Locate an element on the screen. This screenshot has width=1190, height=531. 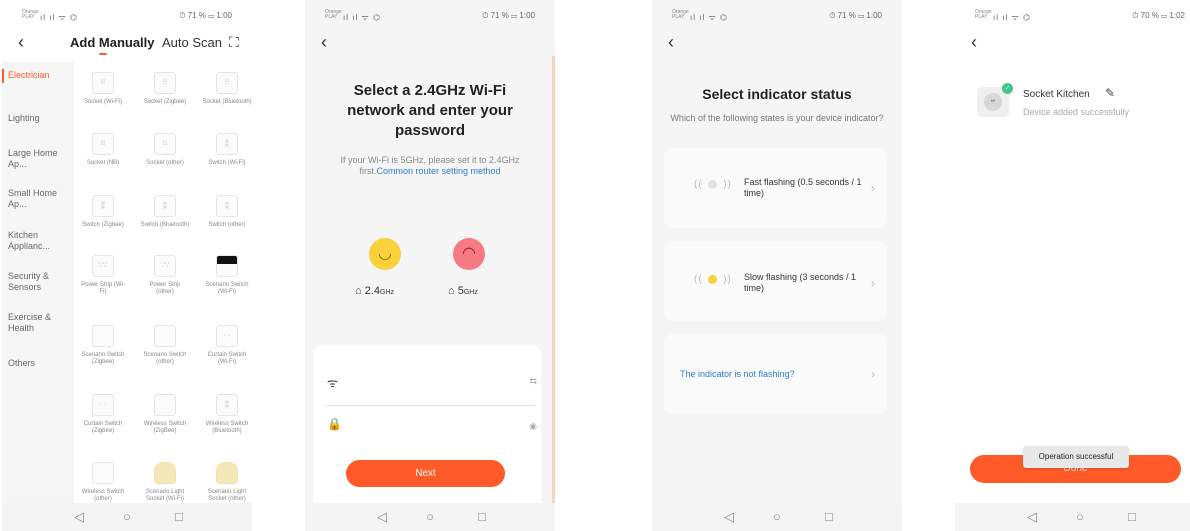
device-tile: Wireless Switch (other) is located at coordinates (103, 482).